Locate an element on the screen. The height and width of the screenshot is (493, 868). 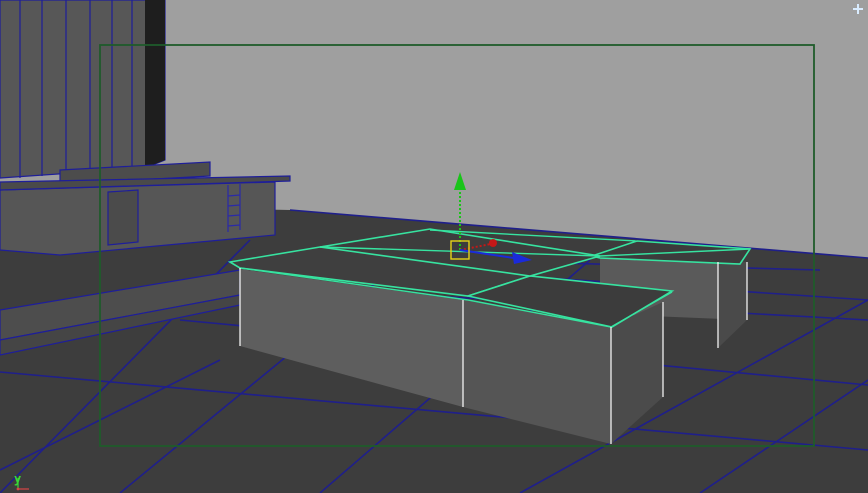
axis-indicator-label: y is located at coordinates (18, 479).